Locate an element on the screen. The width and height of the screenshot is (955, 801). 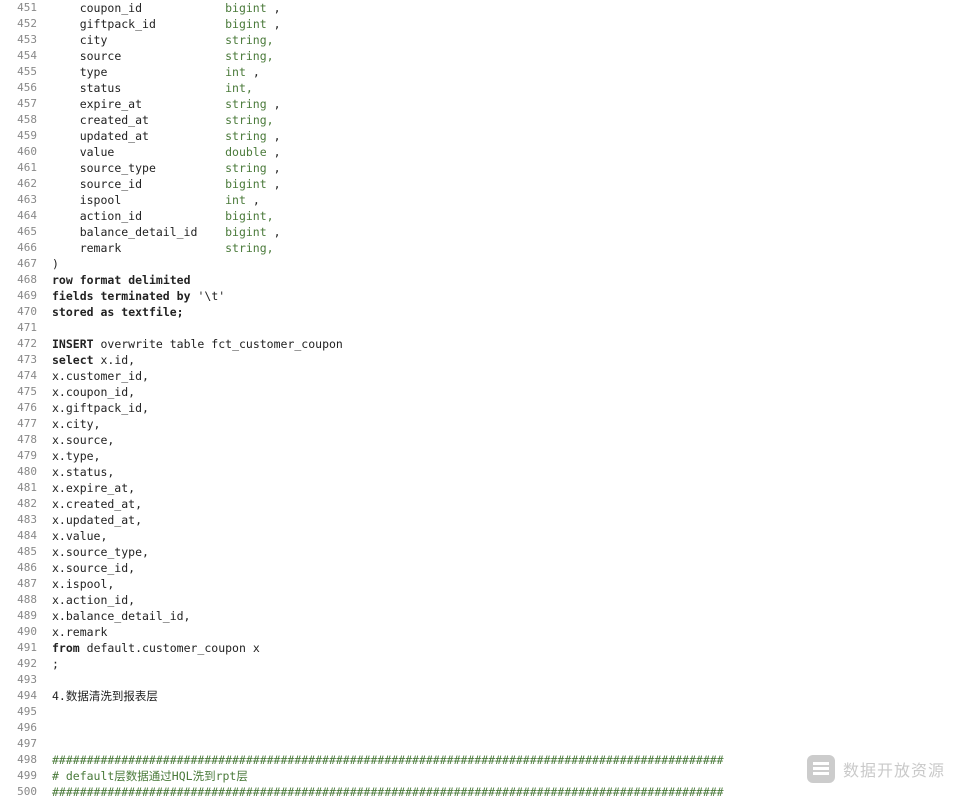
code-line: 451 coupon_id bigint , is located at coordinates (477, 8).